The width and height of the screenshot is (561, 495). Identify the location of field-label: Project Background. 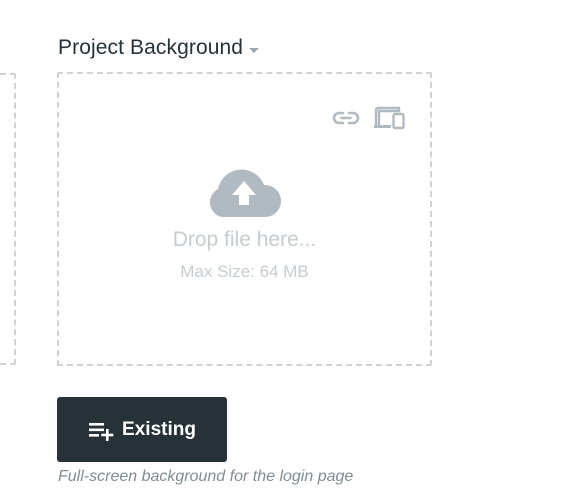
(159, 48).